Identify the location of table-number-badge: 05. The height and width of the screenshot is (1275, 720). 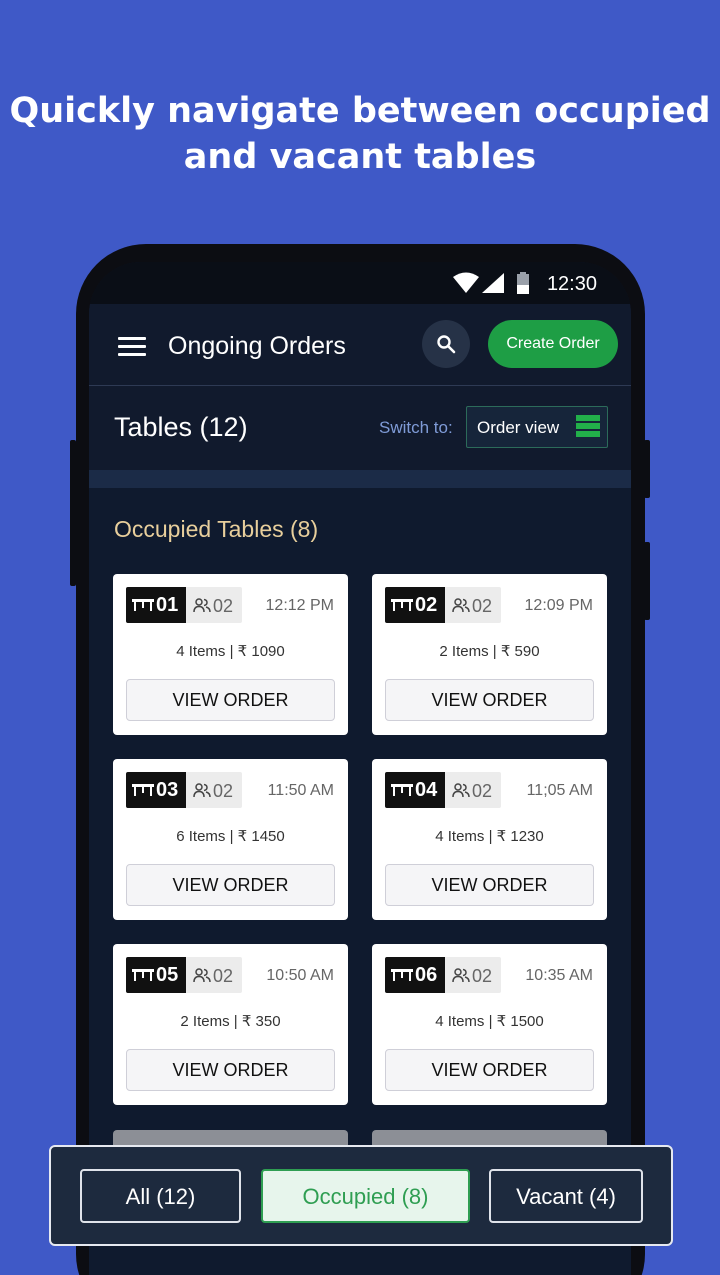
(156, 975).